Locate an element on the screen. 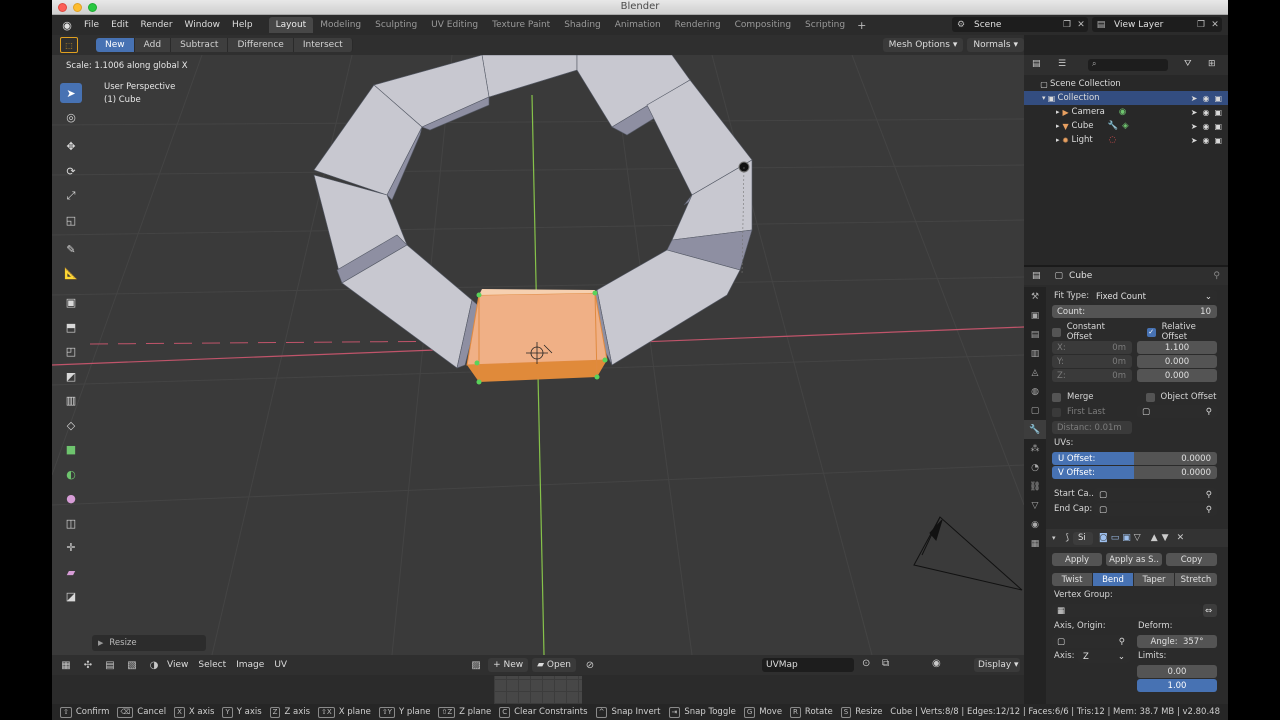 Image resolution: width=1280 pixels, height=720 pixels. shrink-fatten-tool-icon: ✛ is located at coordinates (71, 548).